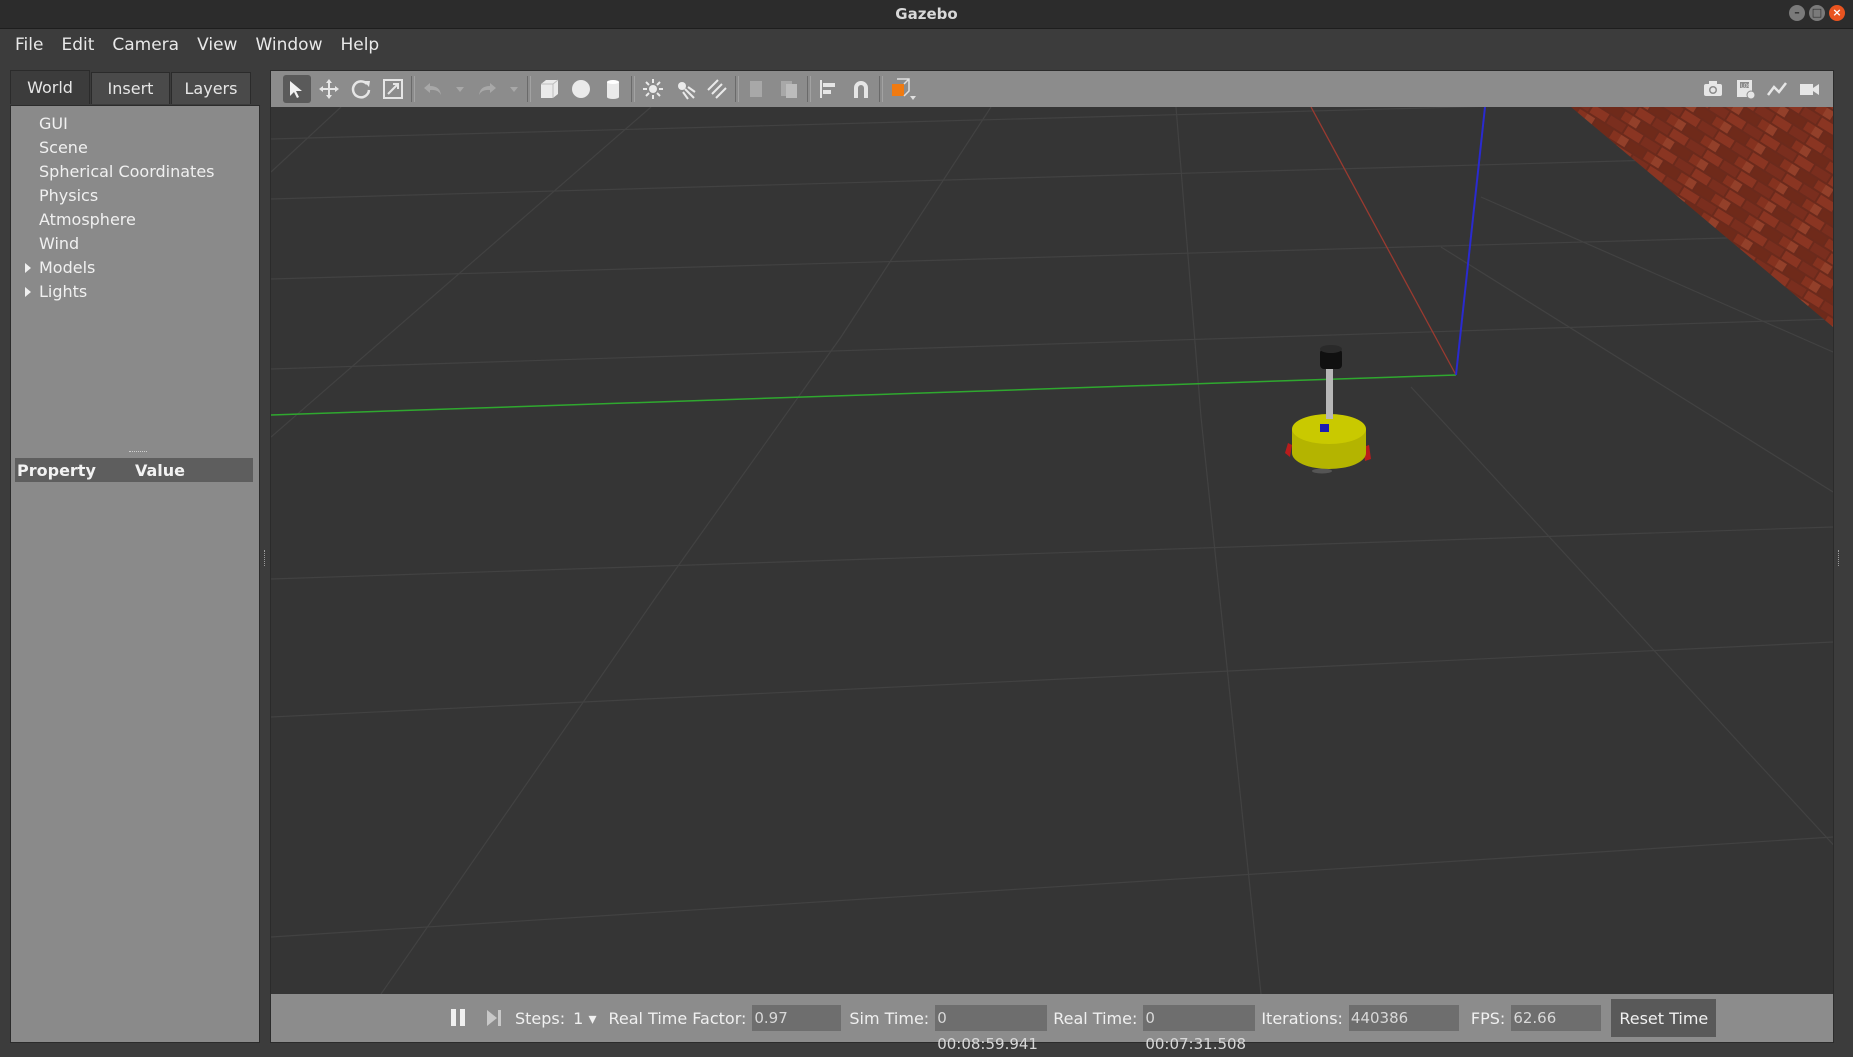 This screenshot has width=1853, height=1057. What do you see at coordinates (1095, 1018) in the screenshot?
I see `real-time-label: Real Time:` at bounding box center [1095, 1018].